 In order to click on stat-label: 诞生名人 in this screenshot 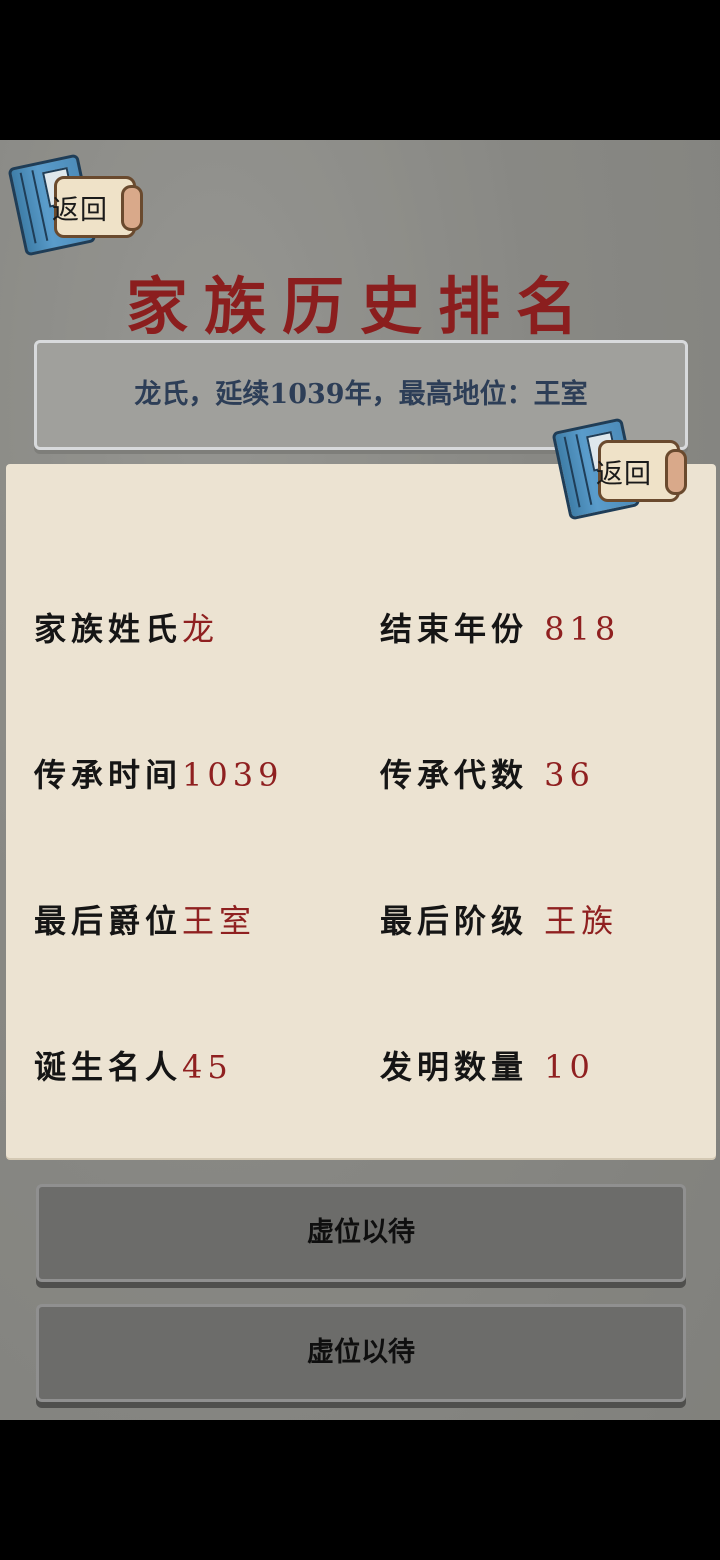, I will do `click(108, 1067)`.